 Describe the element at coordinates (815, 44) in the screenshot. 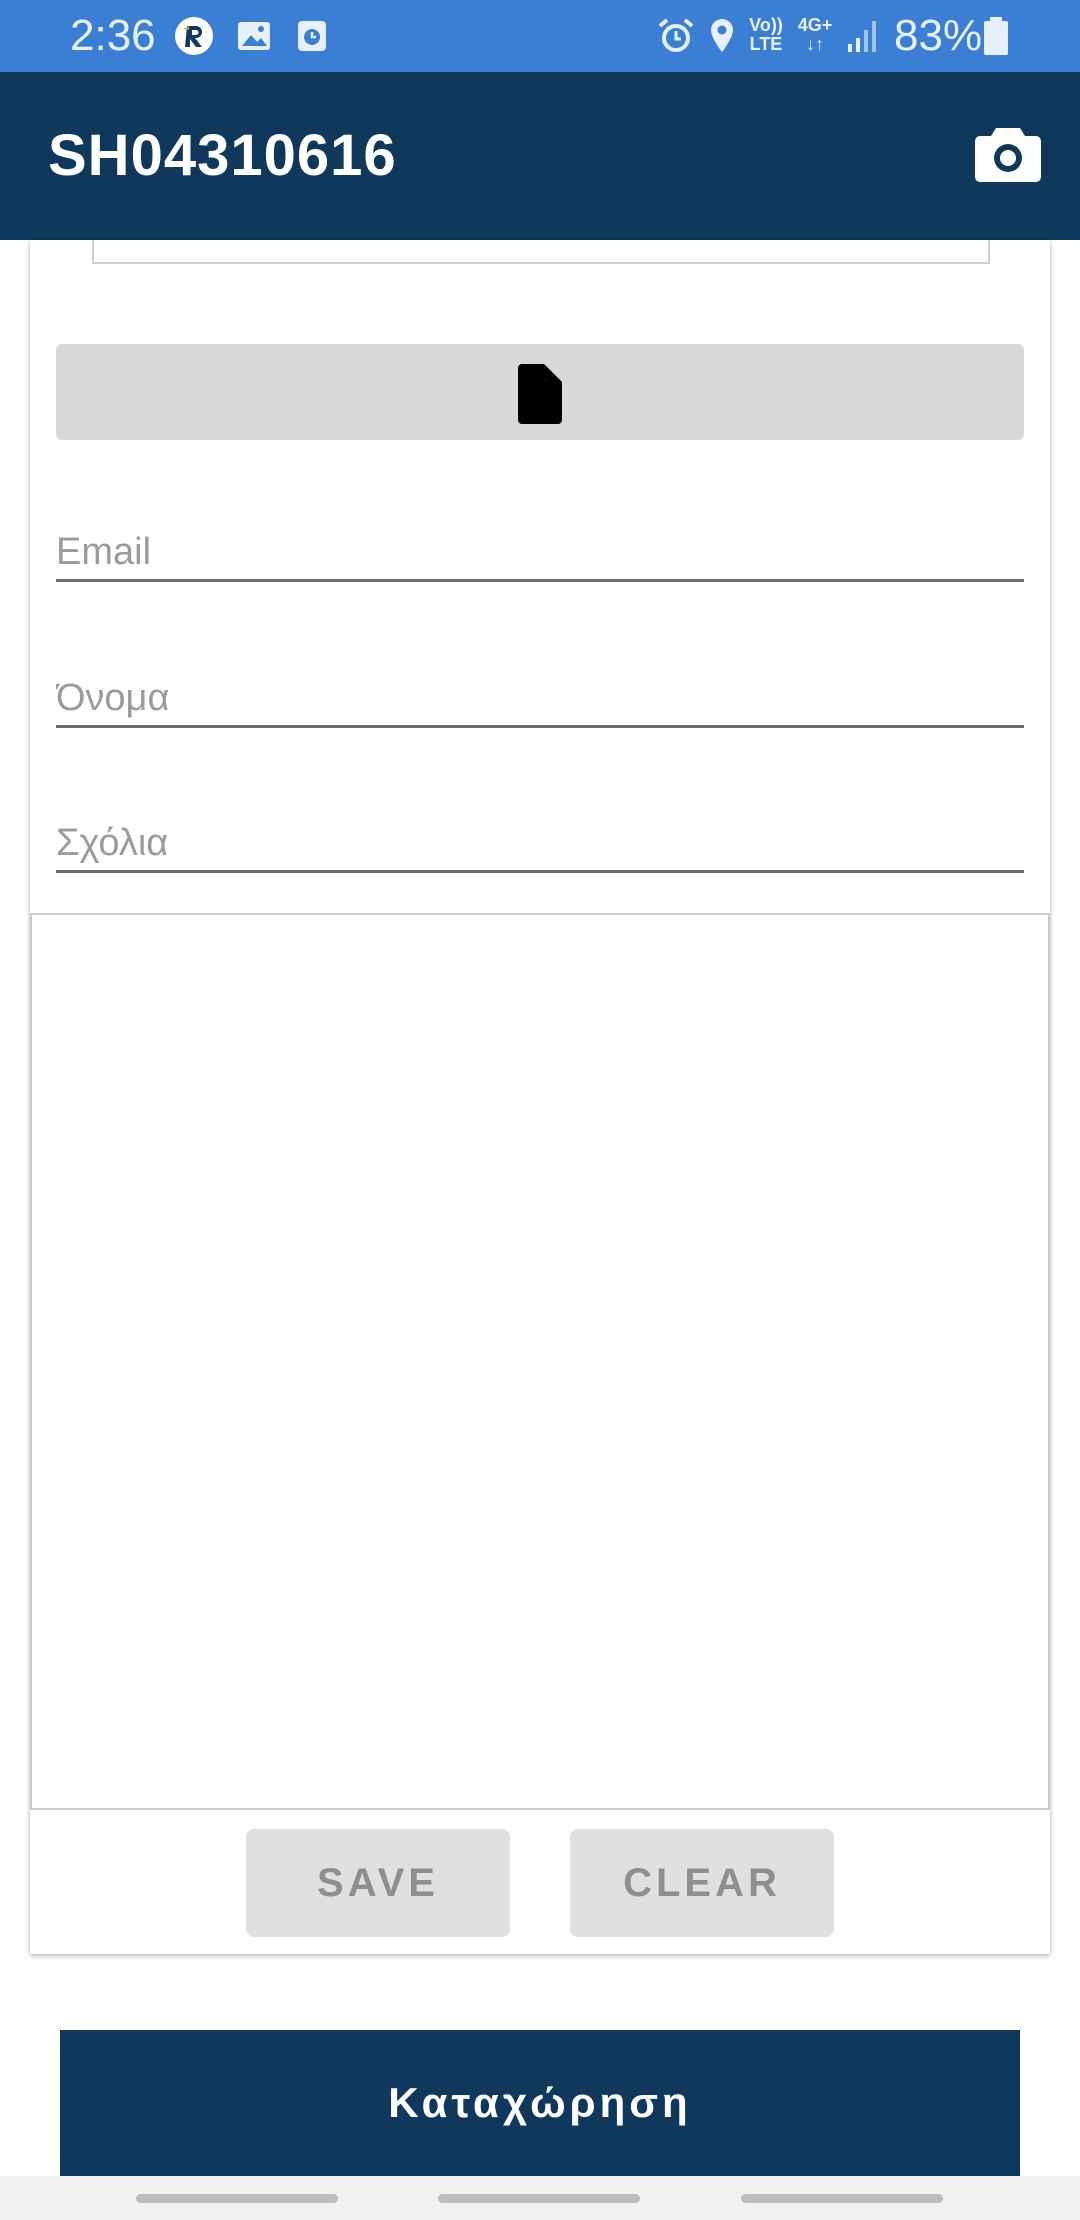

I see `network-line2: ↓↑` at that location.